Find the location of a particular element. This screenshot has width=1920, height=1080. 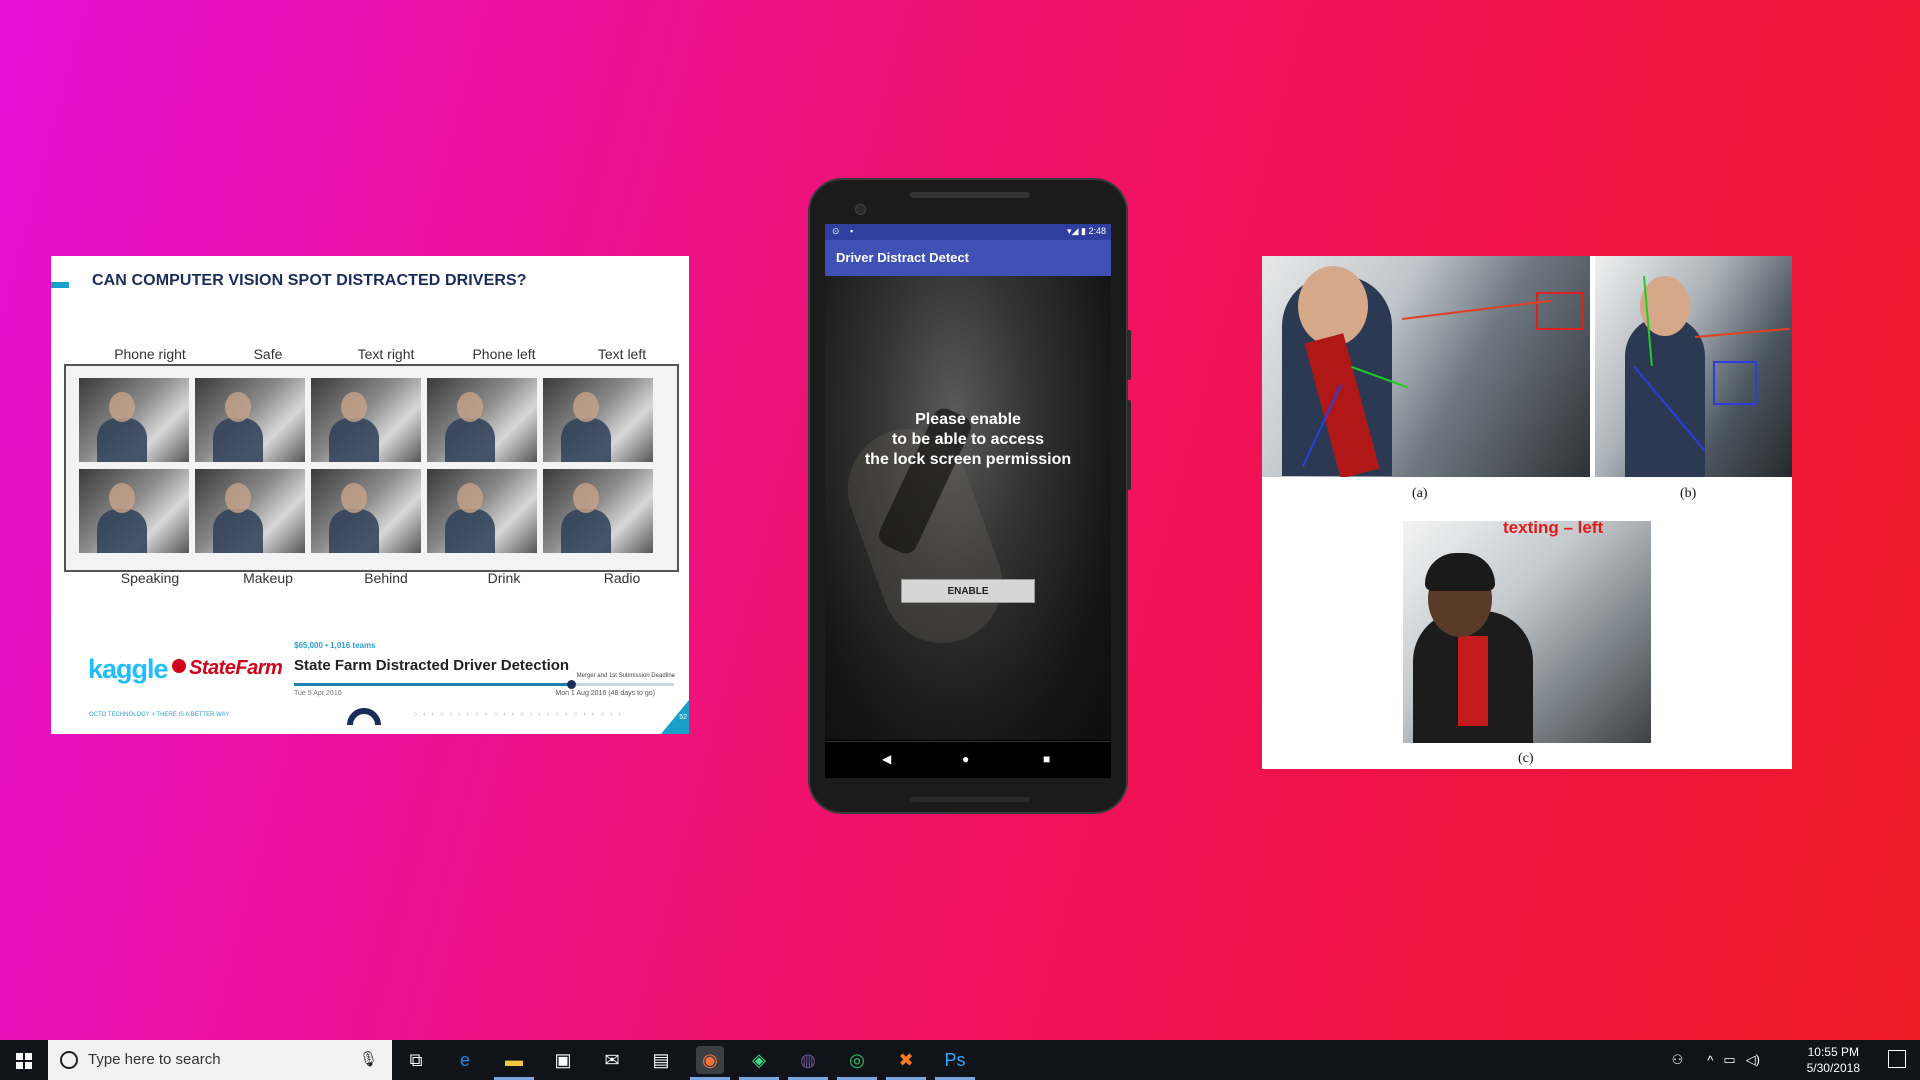

status-time: 2:48 is located at coordinates (1097, 231).